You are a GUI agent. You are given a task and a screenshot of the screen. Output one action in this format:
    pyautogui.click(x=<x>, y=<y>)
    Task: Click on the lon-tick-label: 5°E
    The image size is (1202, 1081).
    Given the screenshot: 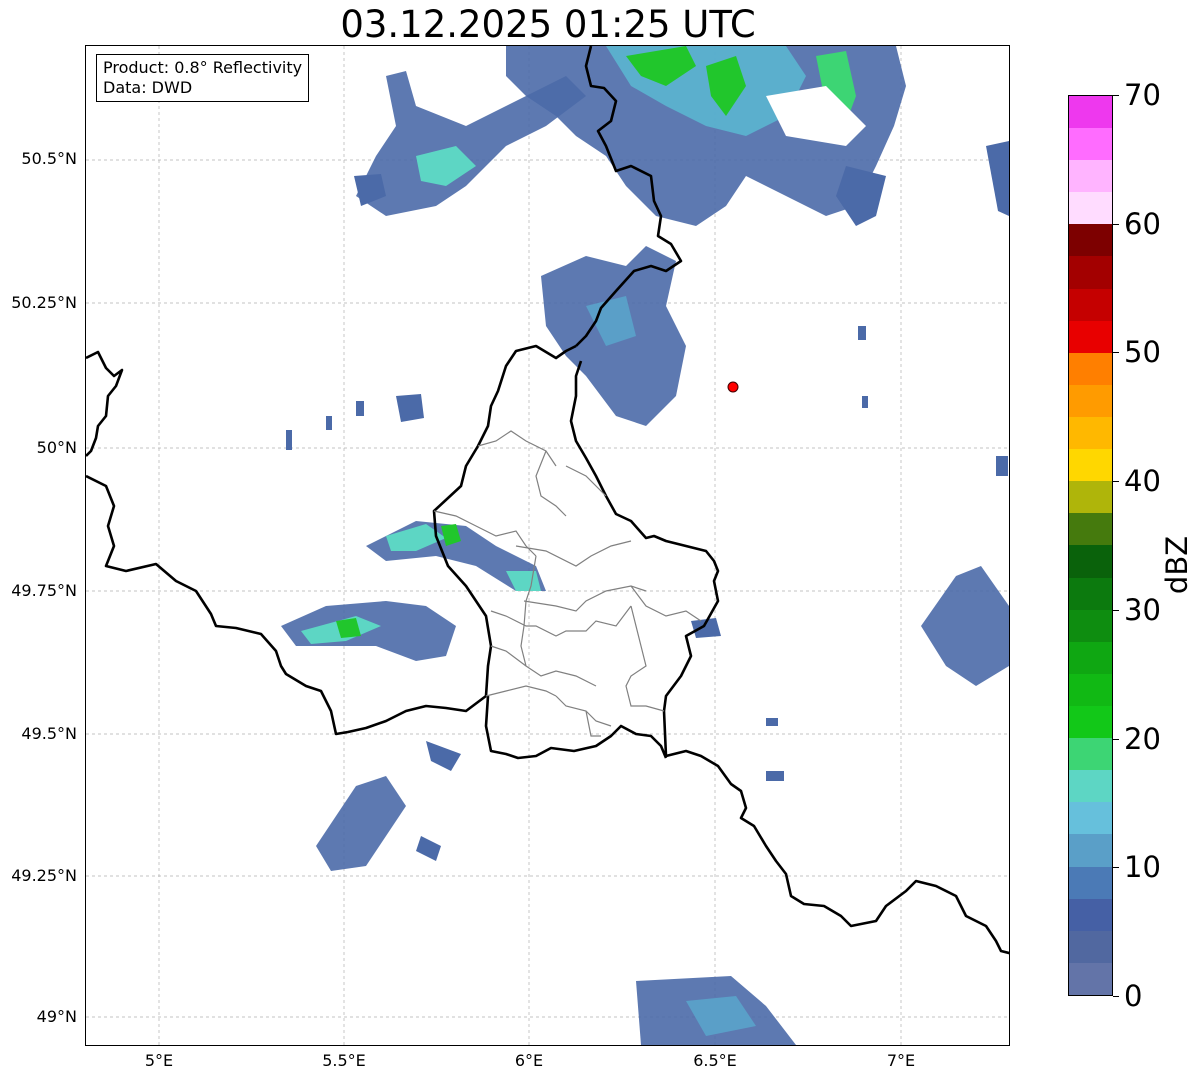 What is the action you would take?
    pyautogui.click(x=159, y=1060)
    